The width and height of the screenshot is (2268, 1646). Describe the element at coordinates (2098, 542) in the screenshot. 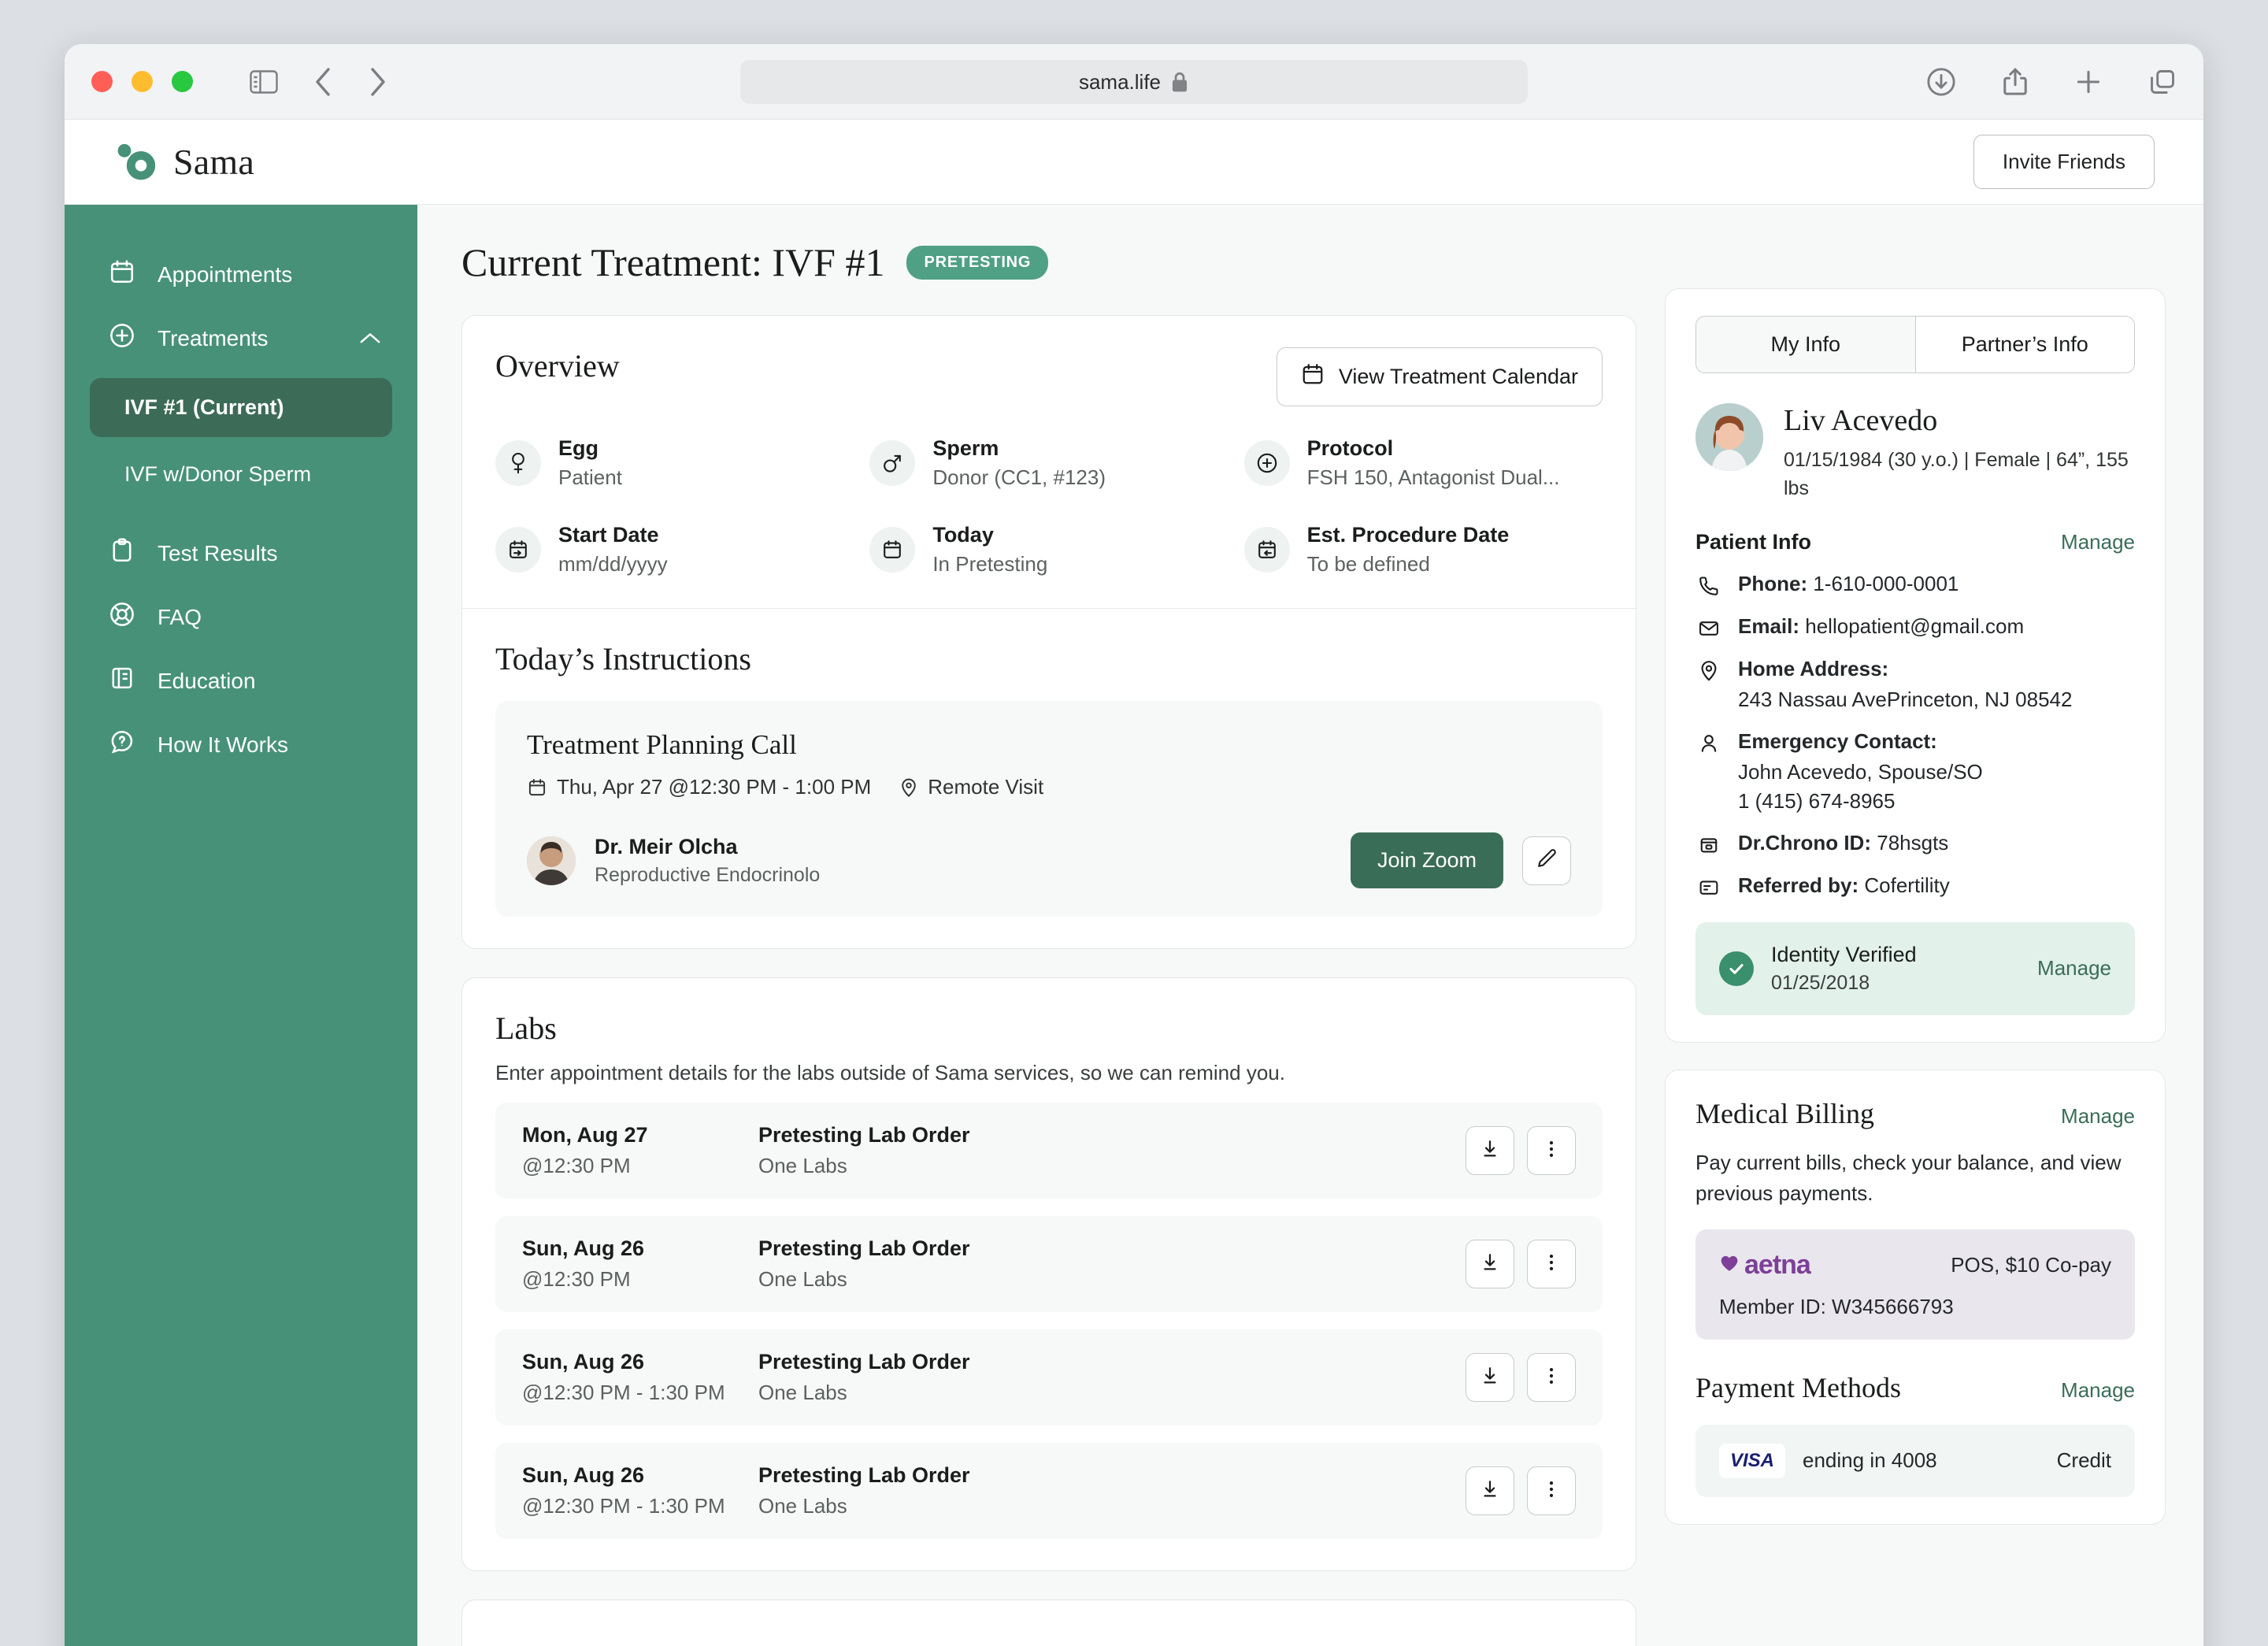

I see `manage-patient-info-link: Manage` at that location.